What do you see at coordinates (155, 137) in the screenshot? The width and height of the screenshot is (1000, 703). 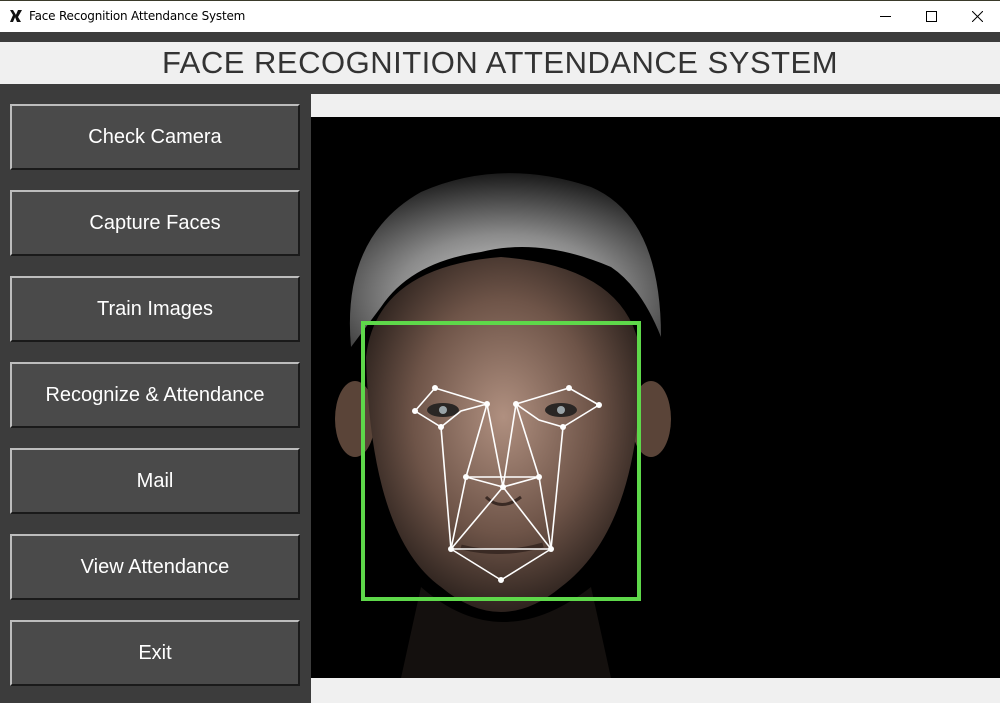 I see `check-camera-button: Check Camera` at bounding box center [155, 137].